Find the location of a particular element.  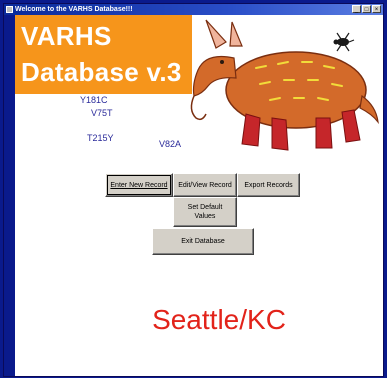

set-default-values-label-line1: Set Default is located at coordinates (205, 207).